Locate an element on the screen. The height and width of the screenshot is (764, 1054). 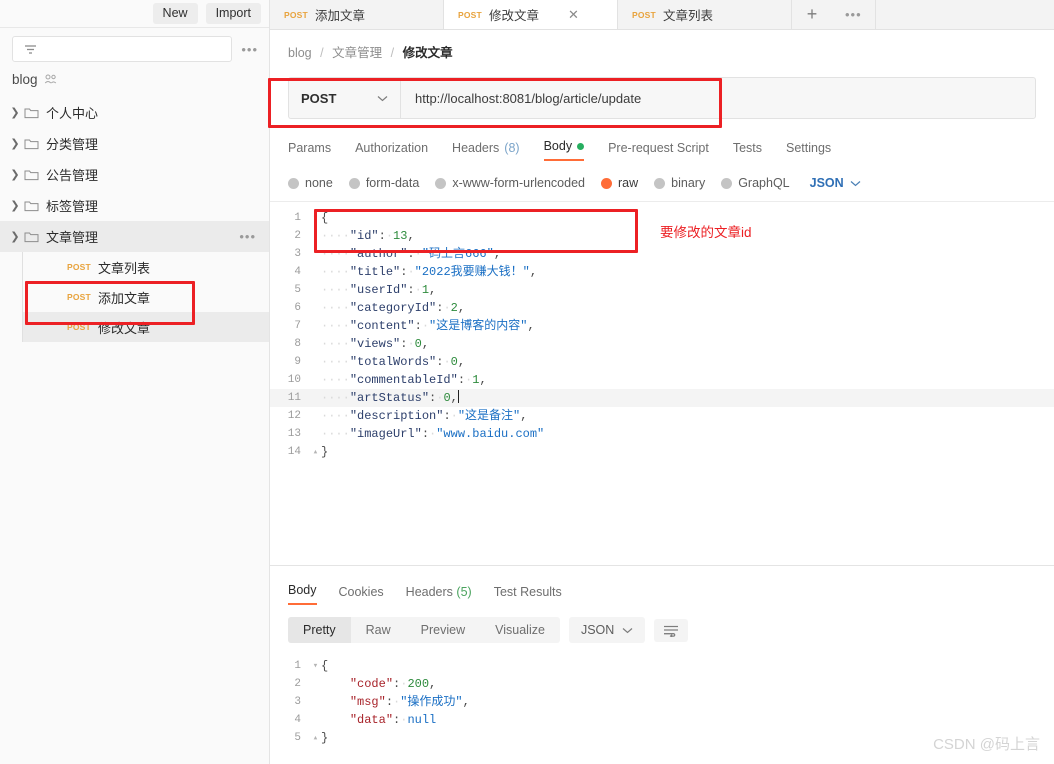
view-pretty: Pretty is located at coordinates (319, 630).